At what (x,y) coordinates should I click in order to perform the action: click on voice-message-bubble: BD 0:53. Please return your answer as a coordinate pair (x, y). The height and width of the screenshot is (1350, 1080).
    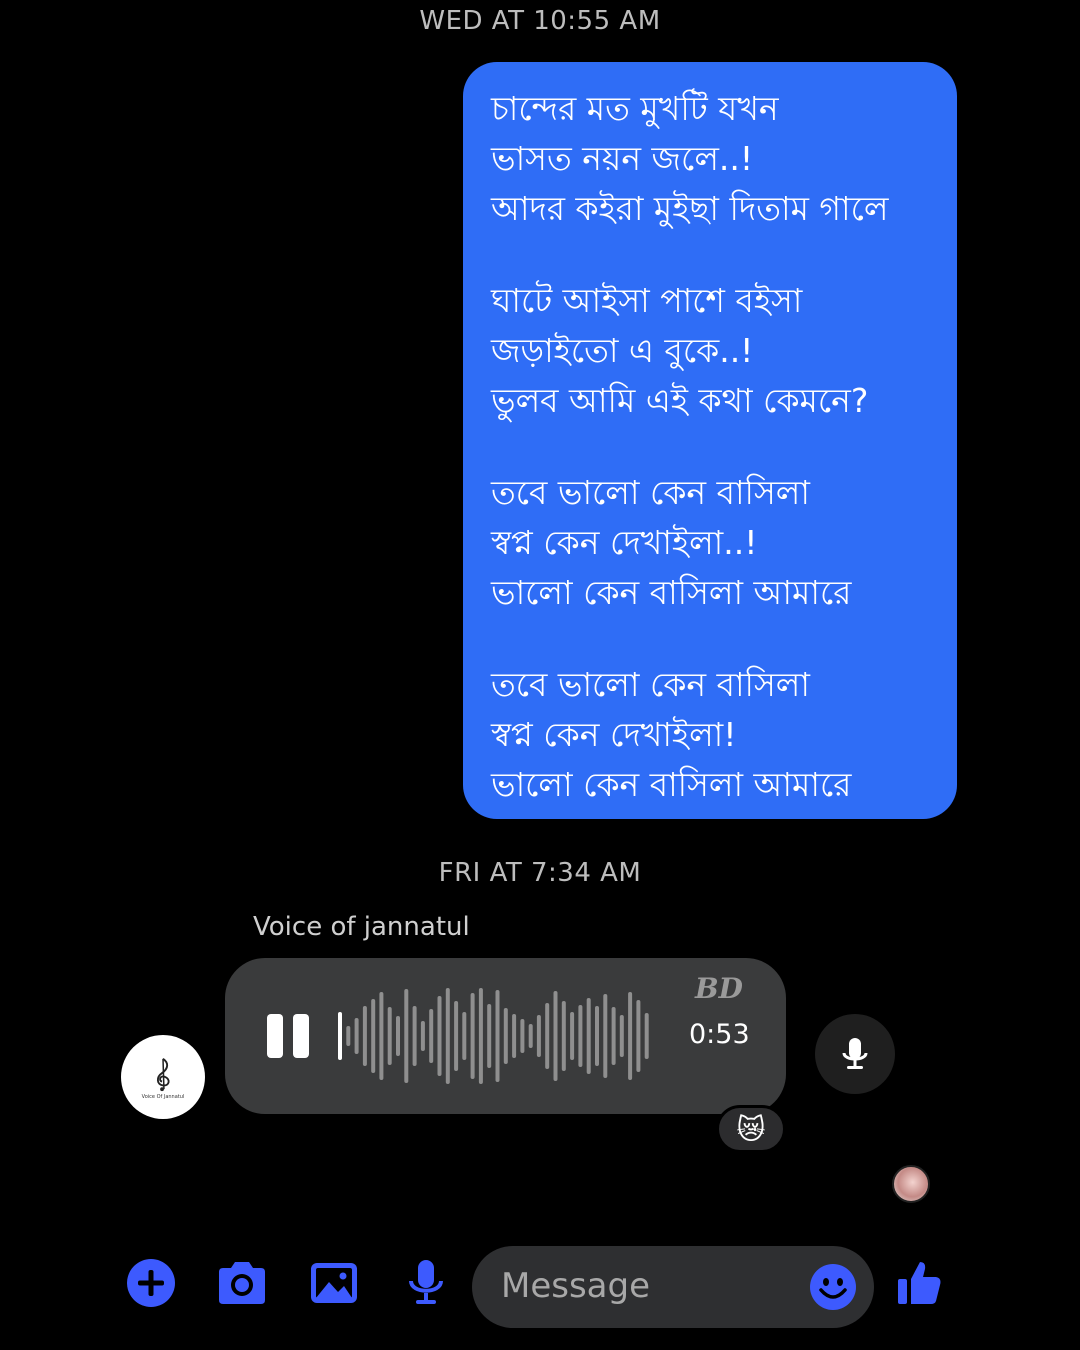
    Looking at the image, I should click on (505, 1036).